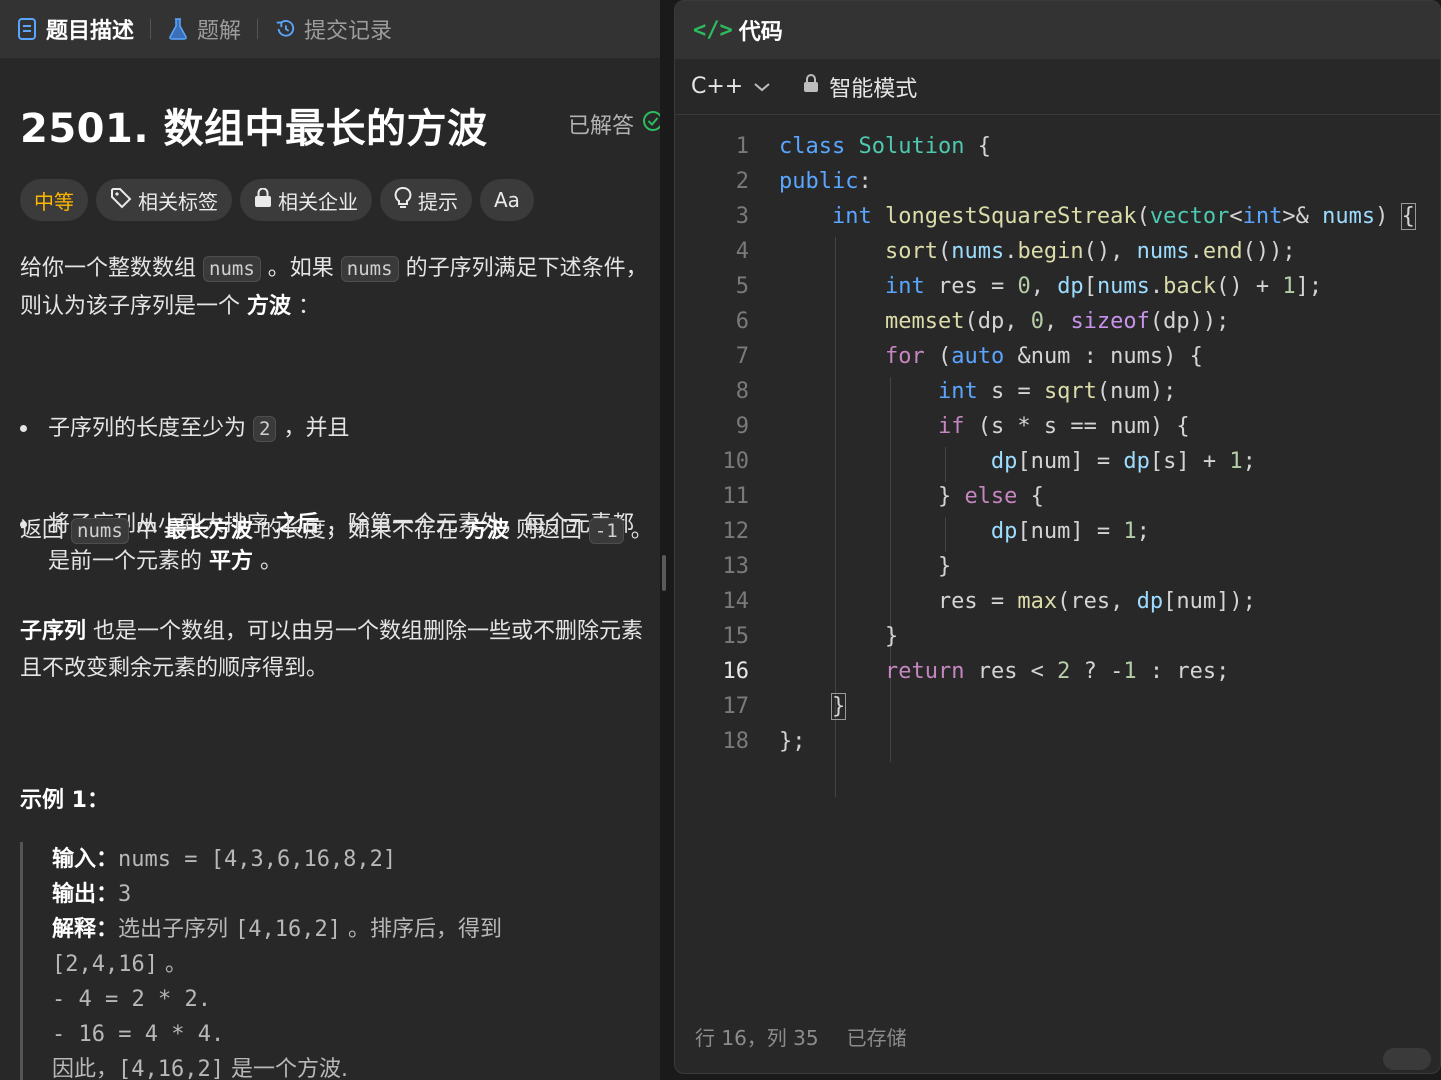  I want to click on label: 输入：, so click(85, 859).